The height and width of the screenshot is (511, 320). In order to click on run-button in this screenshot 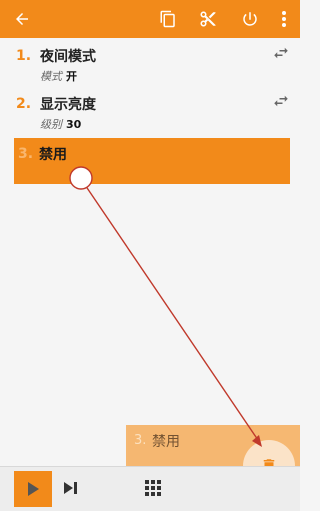, I will do `click(33, 489)`.